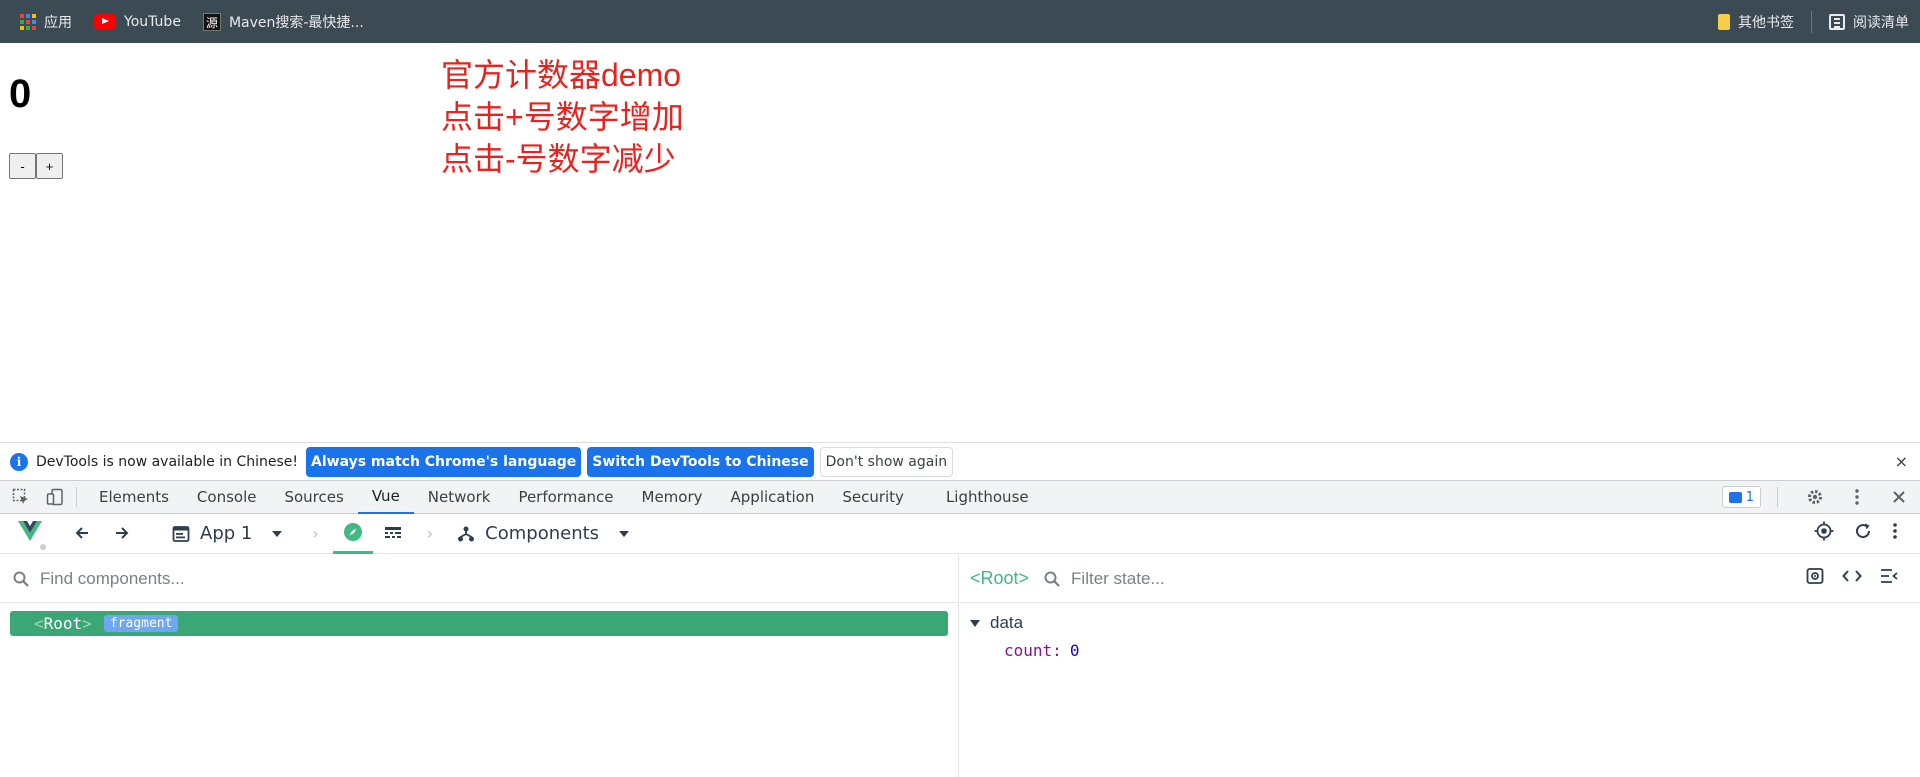 Image resolution: width=1920 pixels, height=777 pixels. I want to click on counter-buttons: - +, so click(36, 166).